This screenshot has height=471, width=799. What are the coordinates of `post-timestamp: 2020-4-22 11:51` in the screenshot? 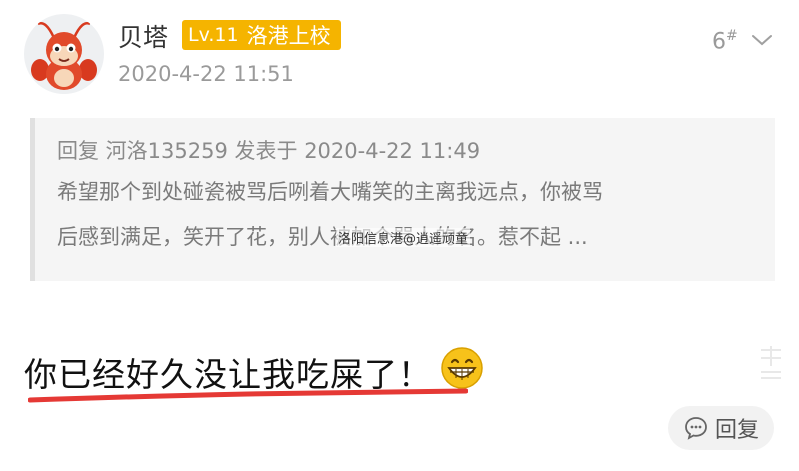 It's located at (206, 74).